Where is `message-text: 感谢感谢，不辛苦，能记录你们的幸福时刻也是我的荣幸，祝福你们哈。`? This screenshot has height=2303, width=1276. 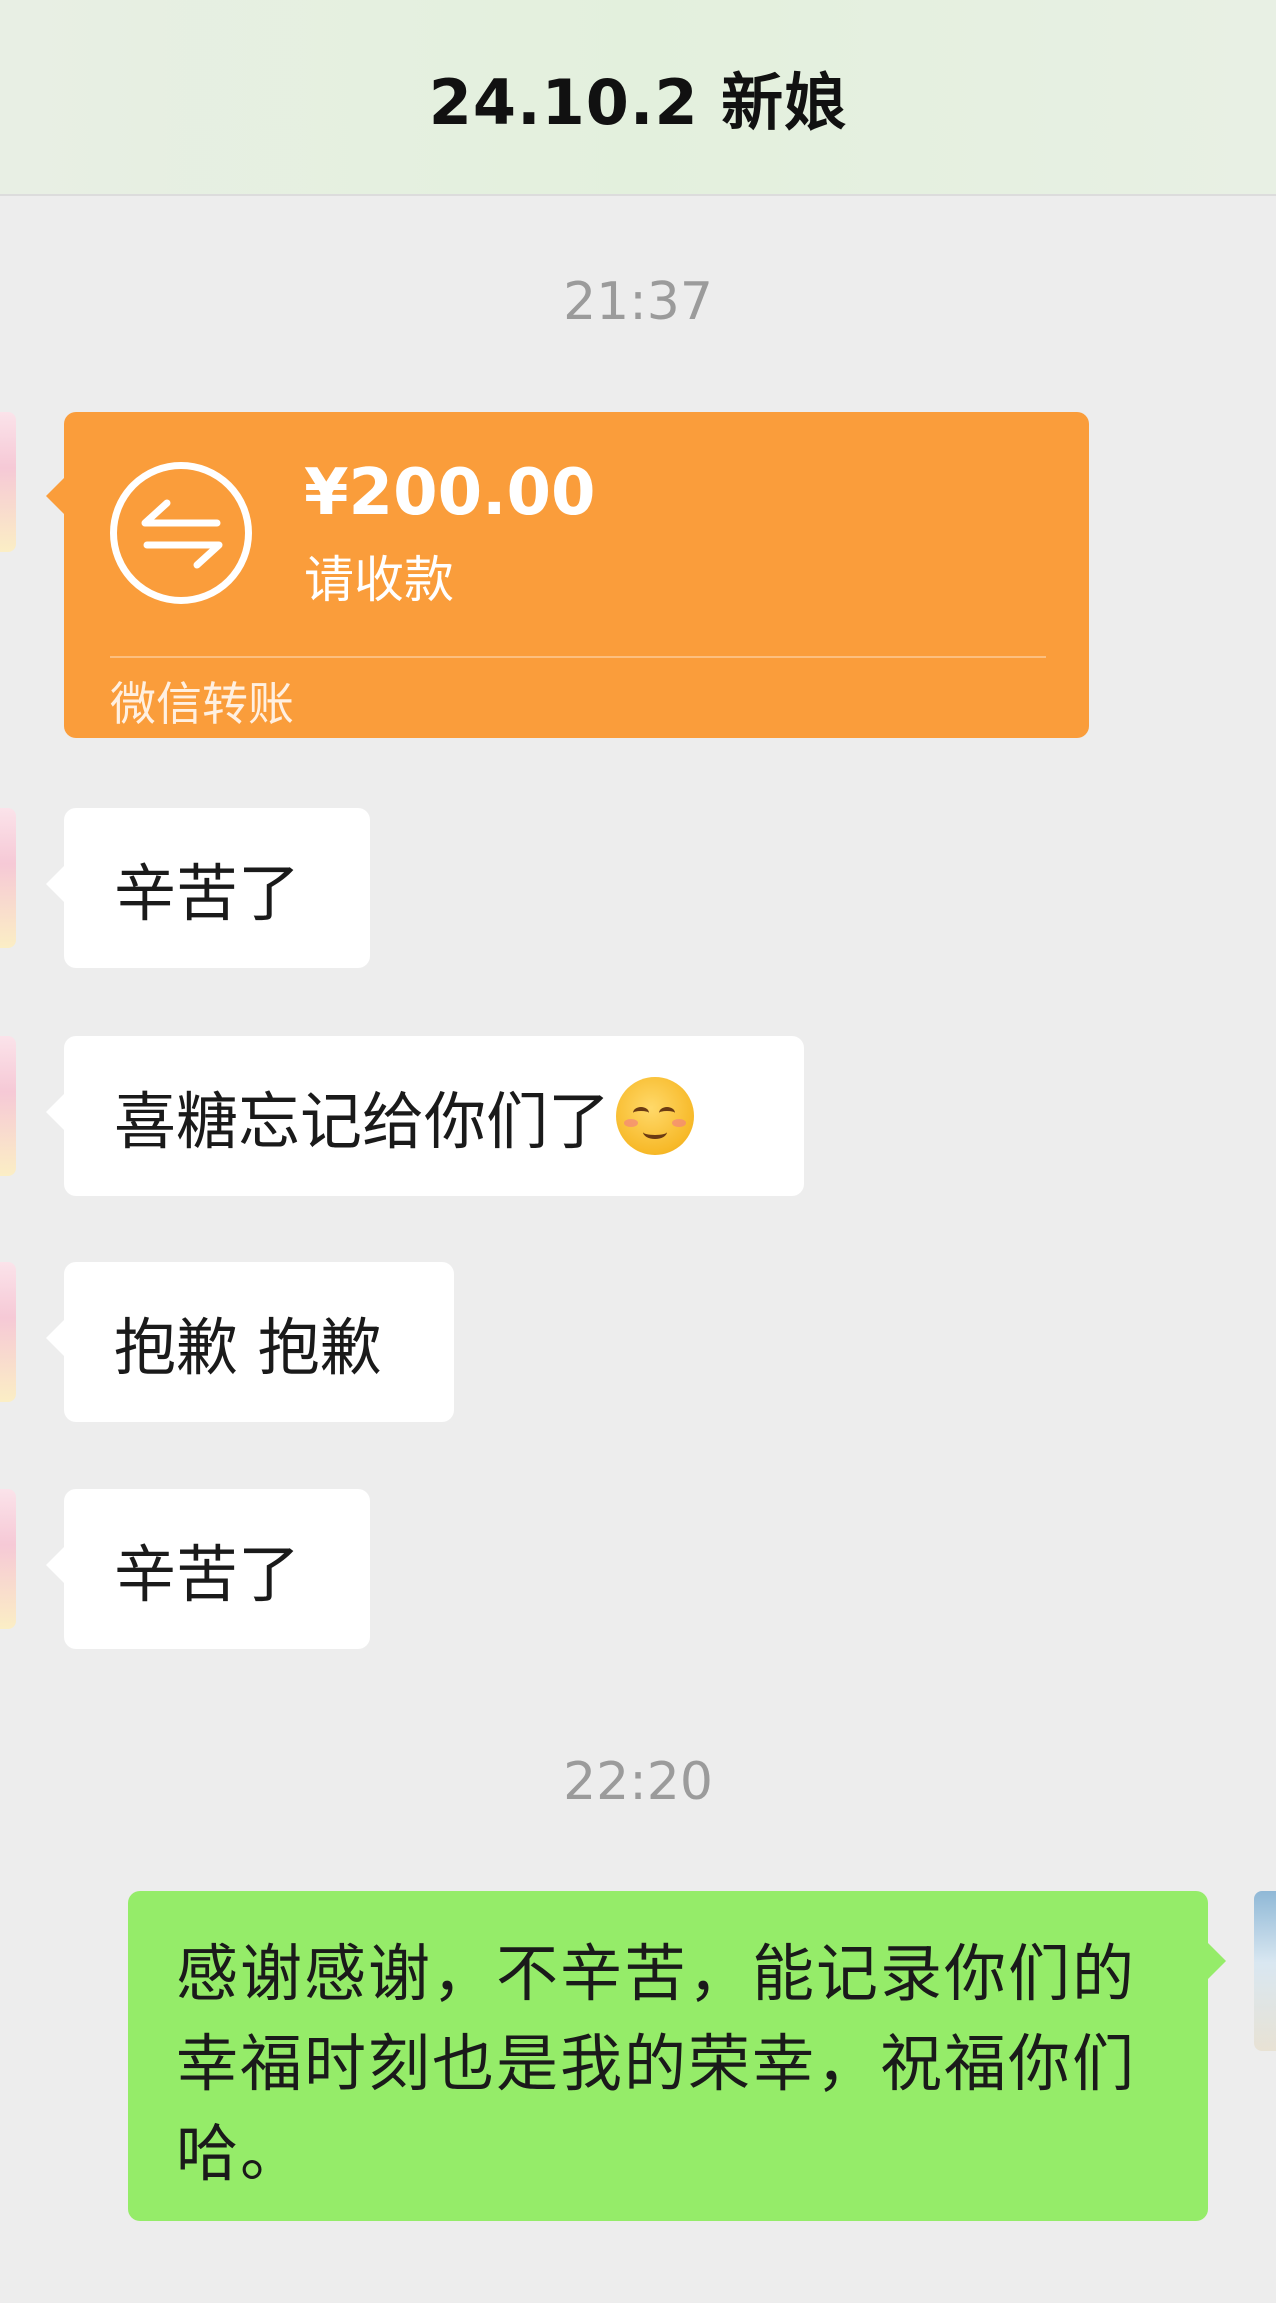
message-text: 感谢感谢，不辛苦，能记录你们的幸福时刻也是我的荣幸，祝福你们哈。 is located at coordinates (656, 2063).